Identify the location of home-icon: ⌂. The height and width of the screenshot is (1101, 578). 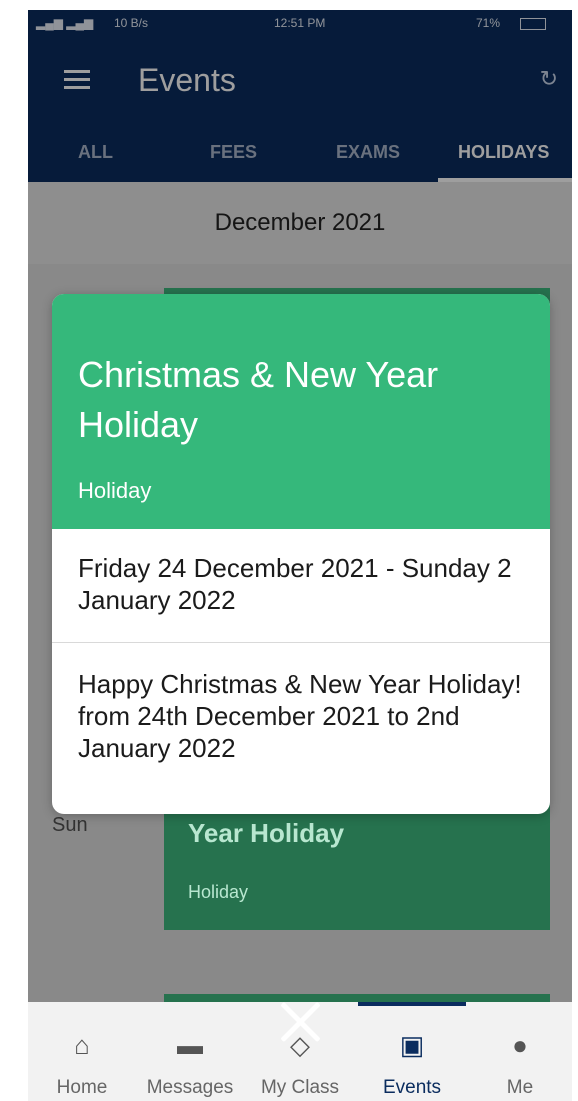
(82, 1045).